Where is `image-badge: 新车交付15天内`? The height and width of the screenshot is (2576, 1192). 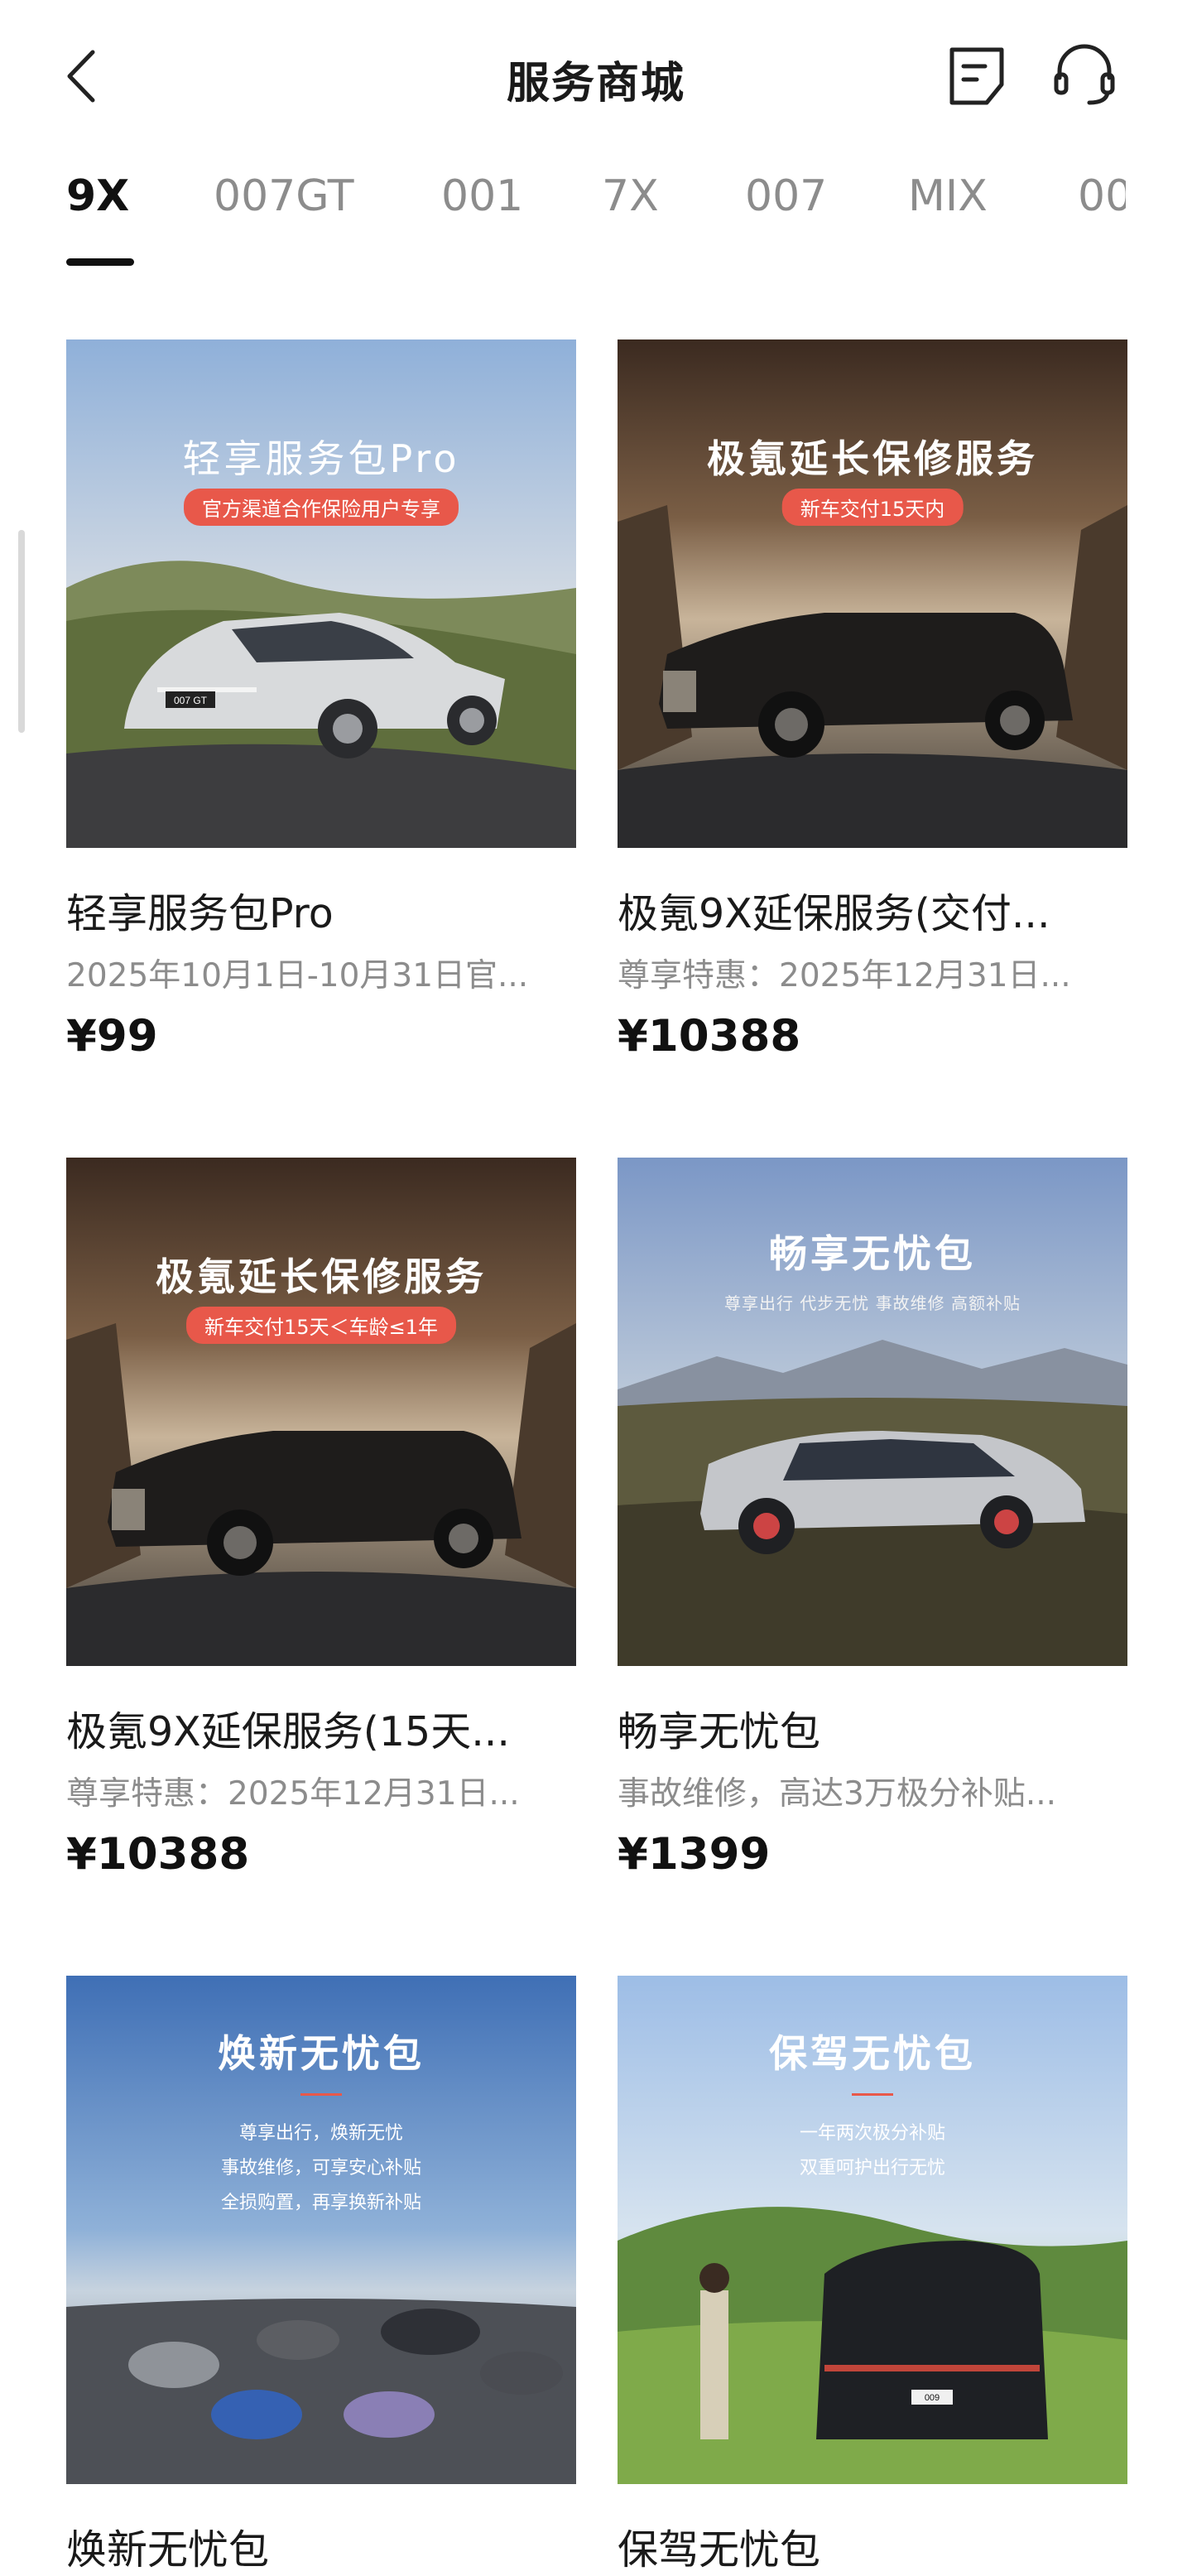 image-badge: 新车交付15天内 is located at coordinates (872, 507).